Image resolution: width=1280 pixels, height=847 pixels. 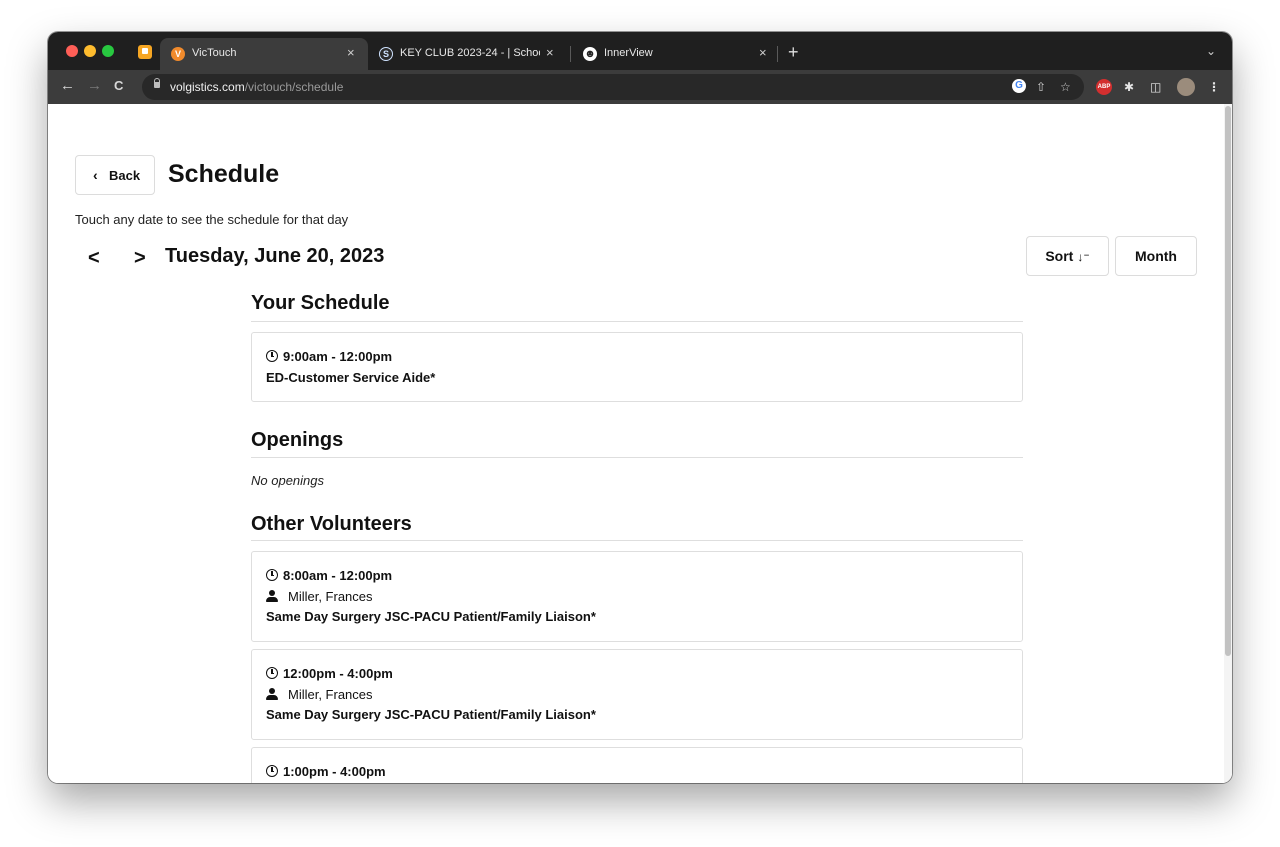 I want to click on volunteer-shift-card: 1:00pm - 4:00pm, so click(x=637, y=765).